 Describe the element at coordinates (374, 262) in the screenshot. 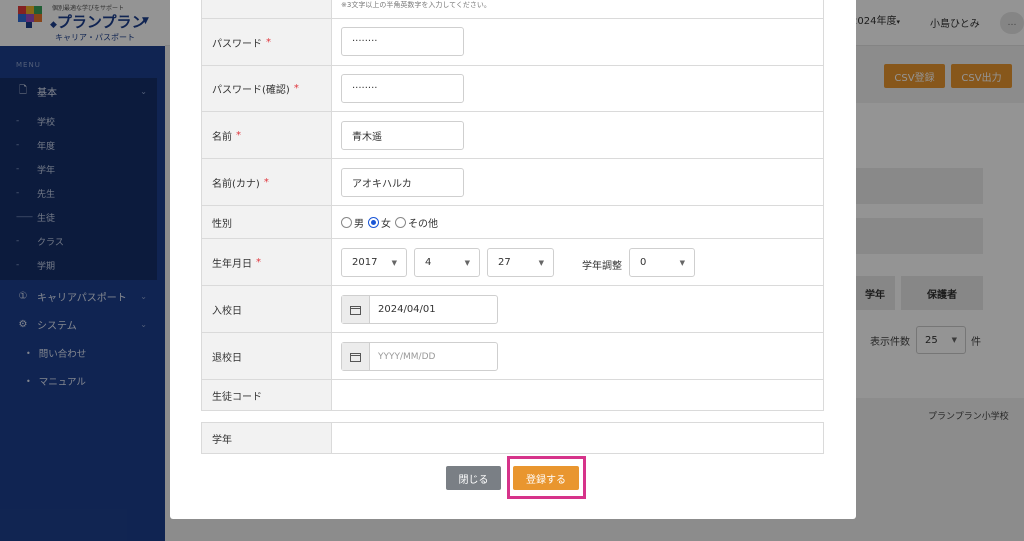

I see `birth-year-select: 2017 ▼` at that location.